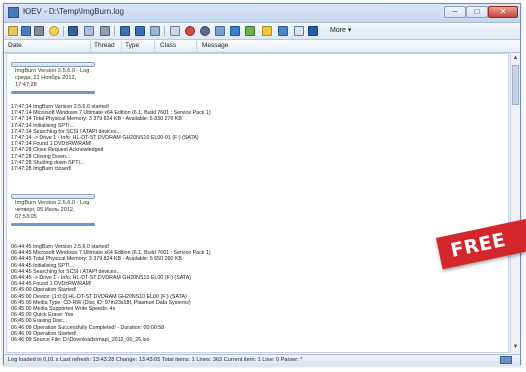 The image size is (526, 372). Describe the element at coordinates (215, 45) in the screenshot. I see `column-message: Message` at that location.